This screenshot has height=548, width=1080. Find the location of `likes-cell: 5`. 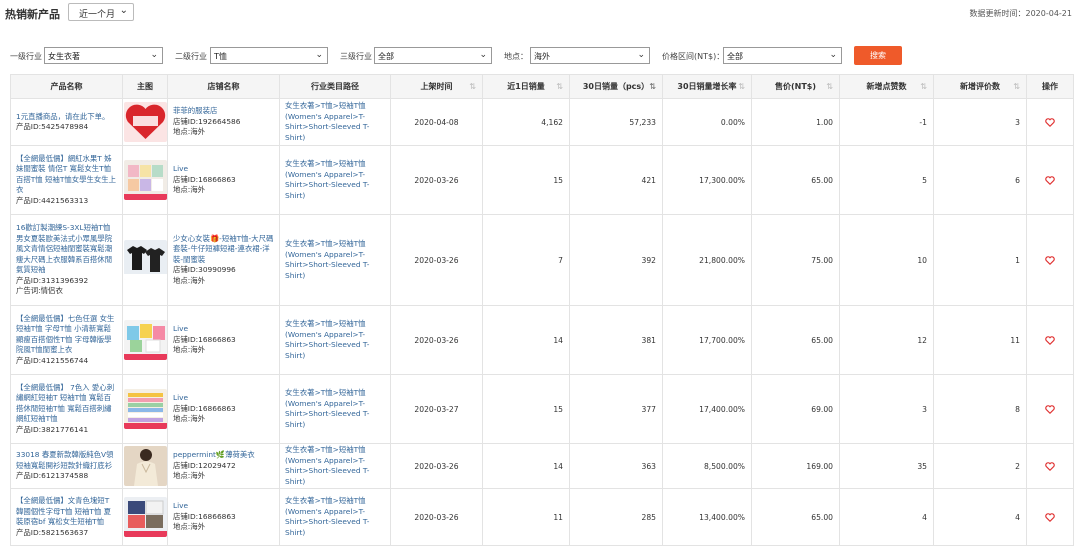

likes-cell: 5 is located at coordinates (887, 180).